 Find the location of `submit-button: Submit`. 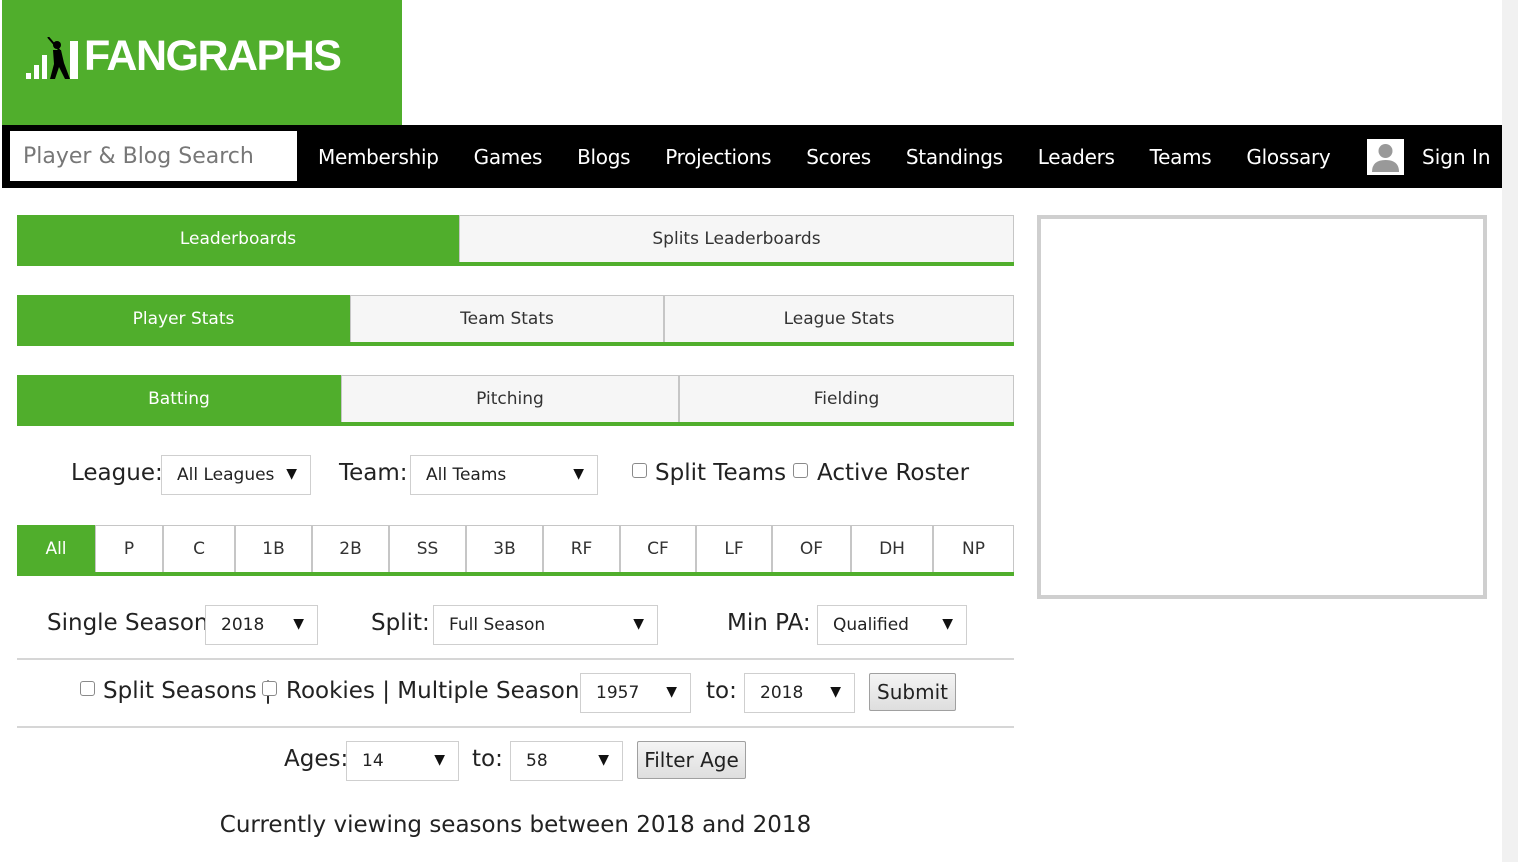

submit-button: Submit is located at coordinates (912, 692).